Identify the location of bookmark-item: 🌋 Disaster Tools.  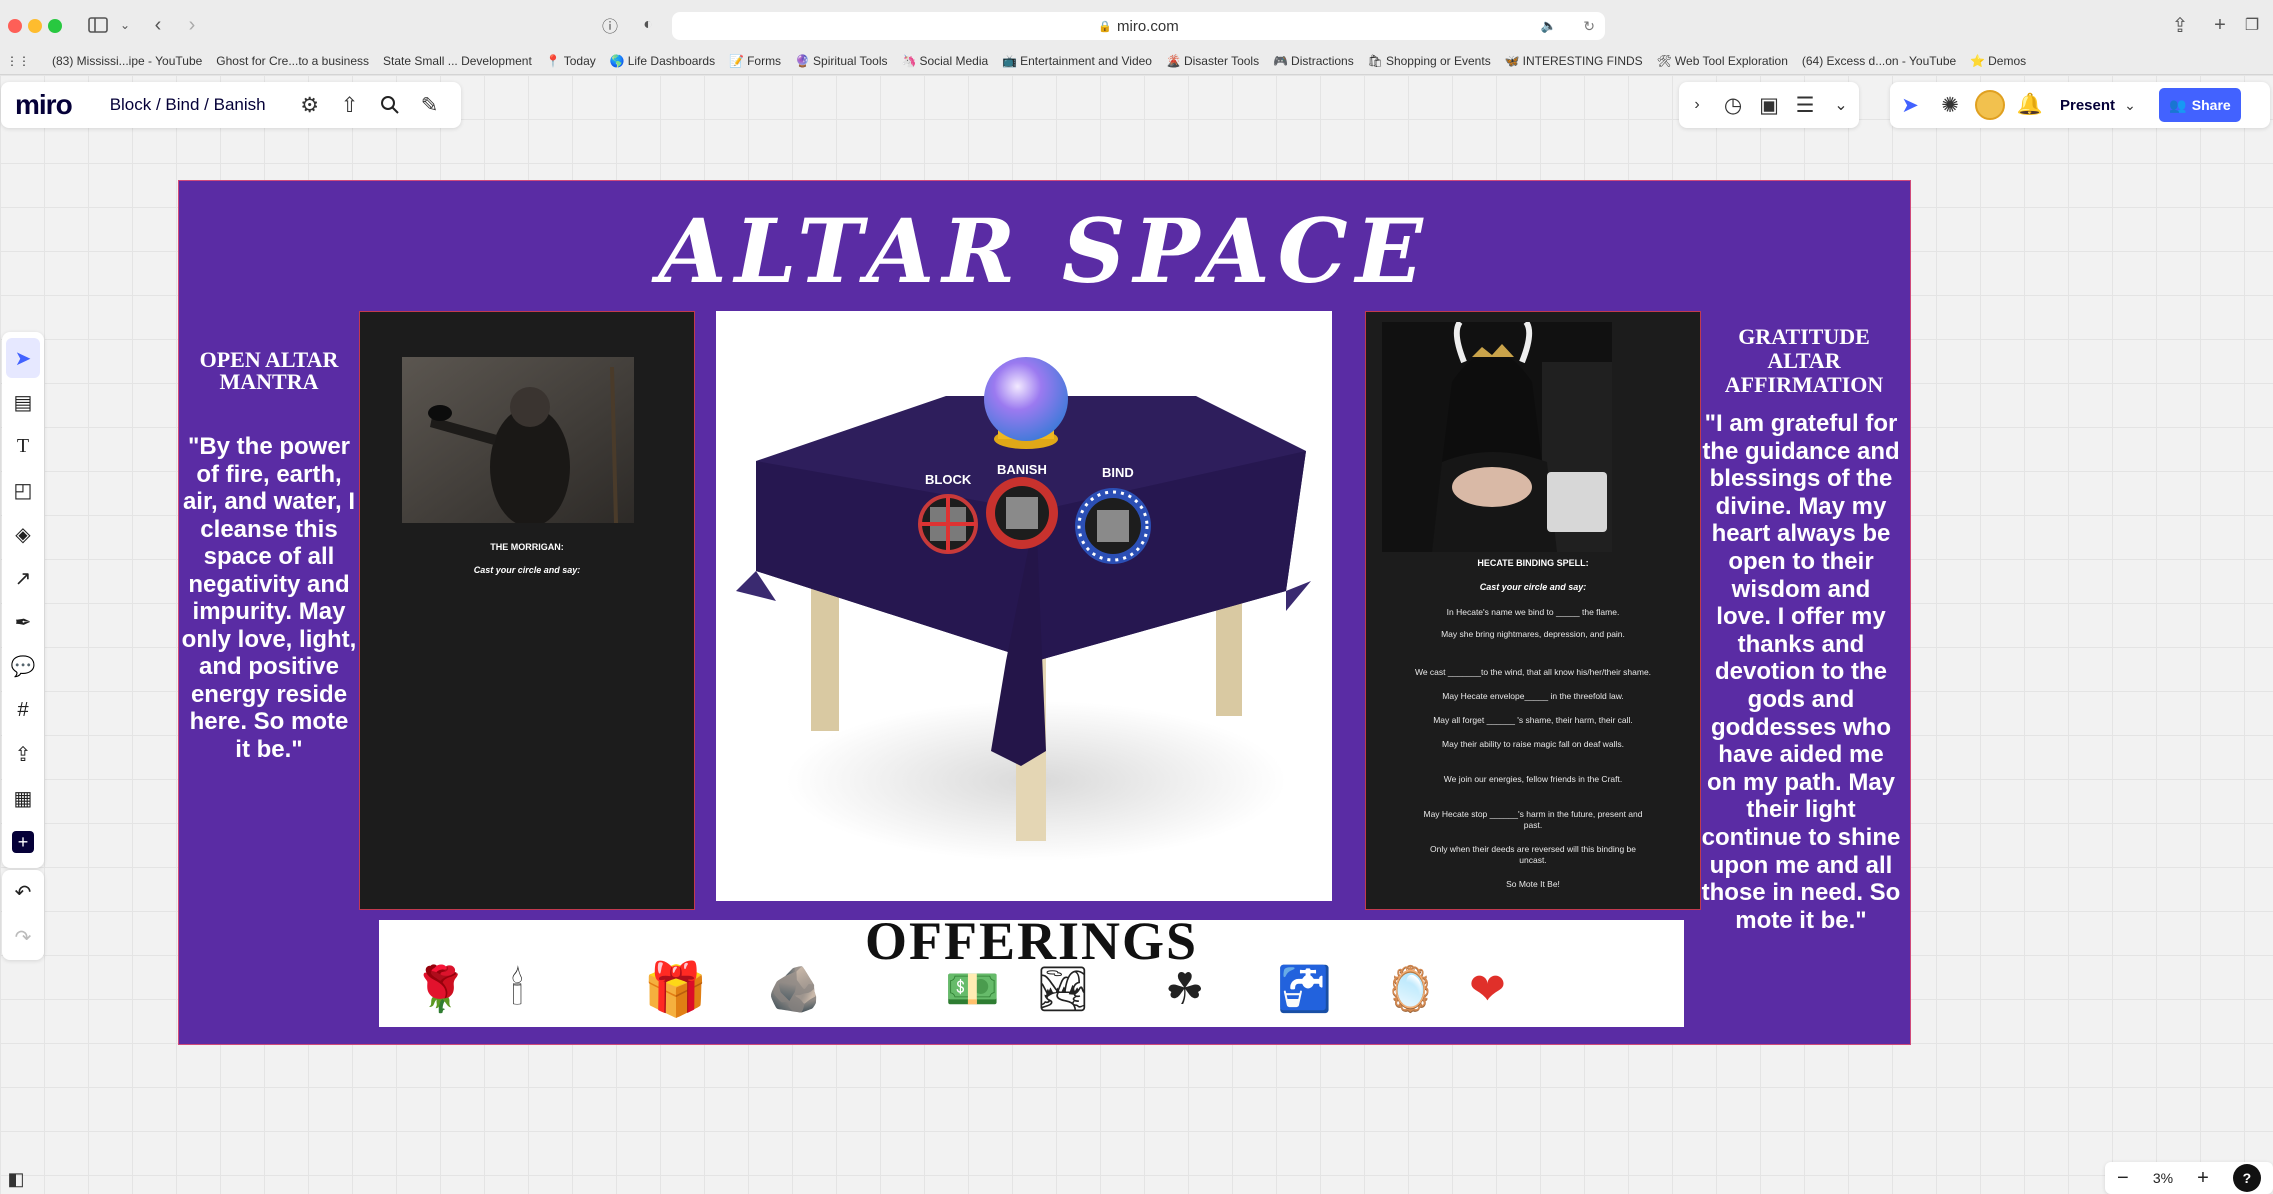
(1212, 61).